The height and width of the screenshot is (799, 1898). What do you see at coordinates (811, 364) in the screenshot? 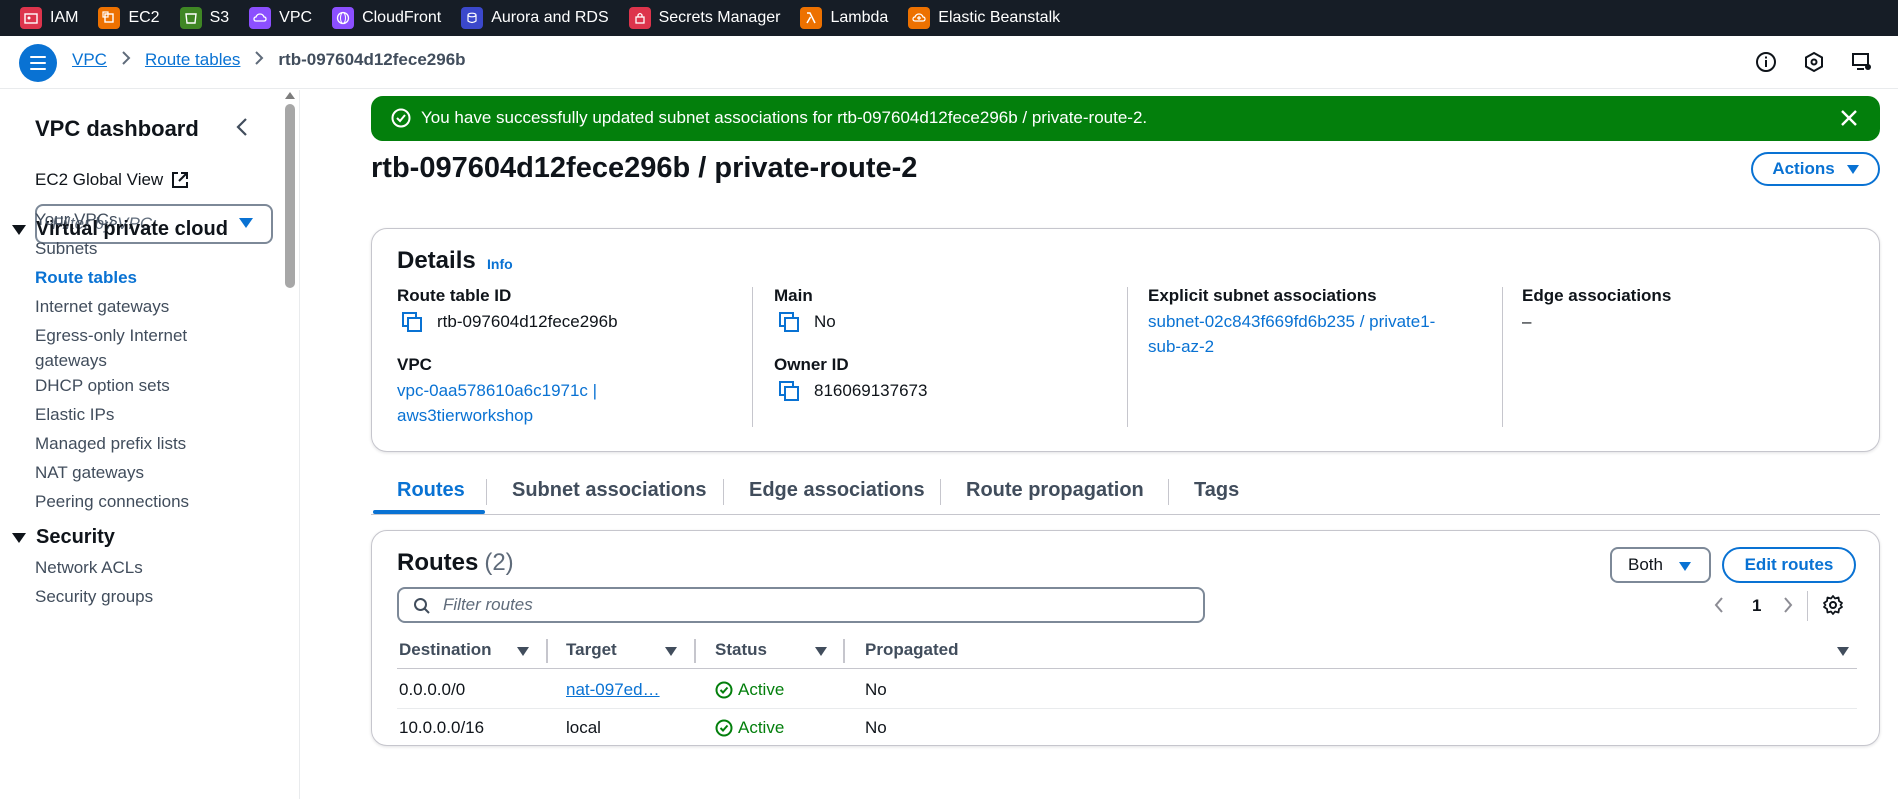
I see `owner-id-label: Owner ID` at bounding box center [811, 364].